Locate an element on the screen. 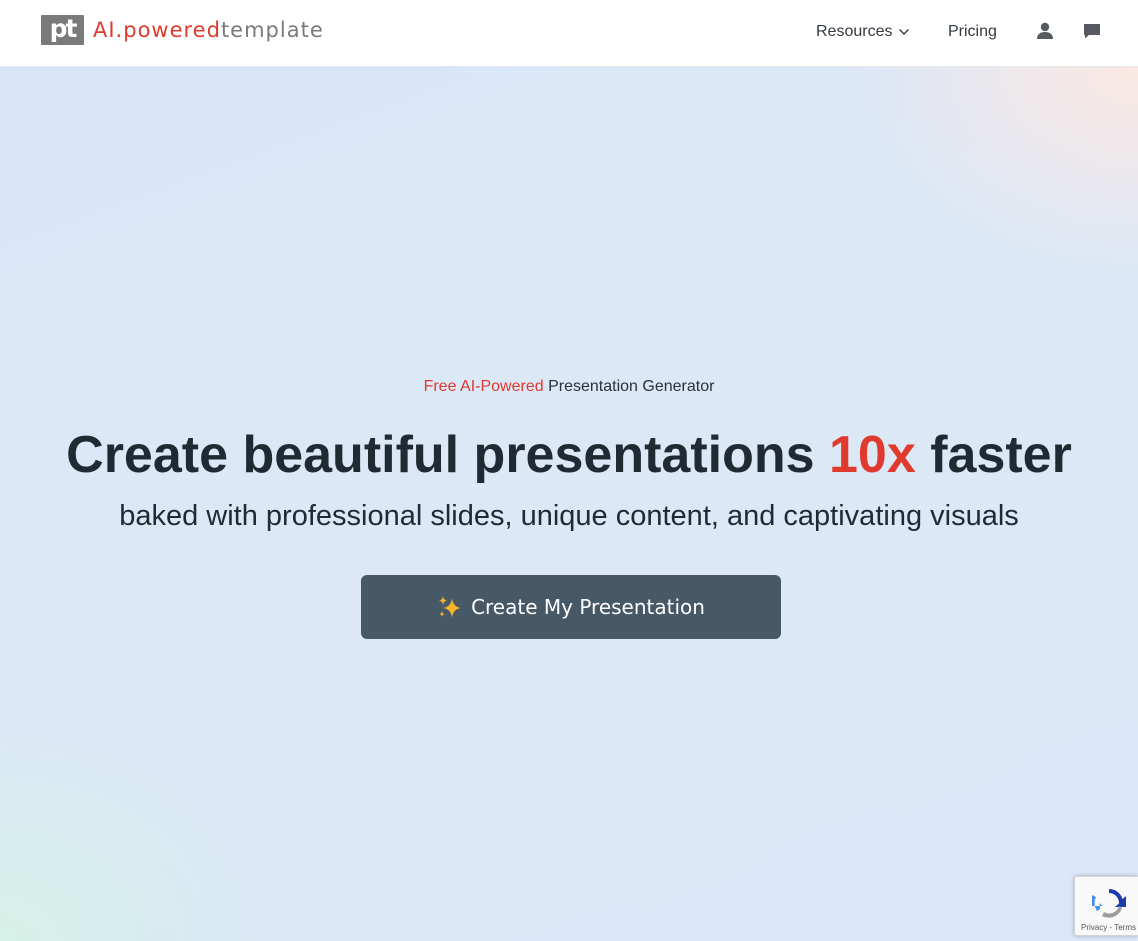 This screenshot has width=1138, height=941. logo-mark: pt is located at coordinates (62, 30).